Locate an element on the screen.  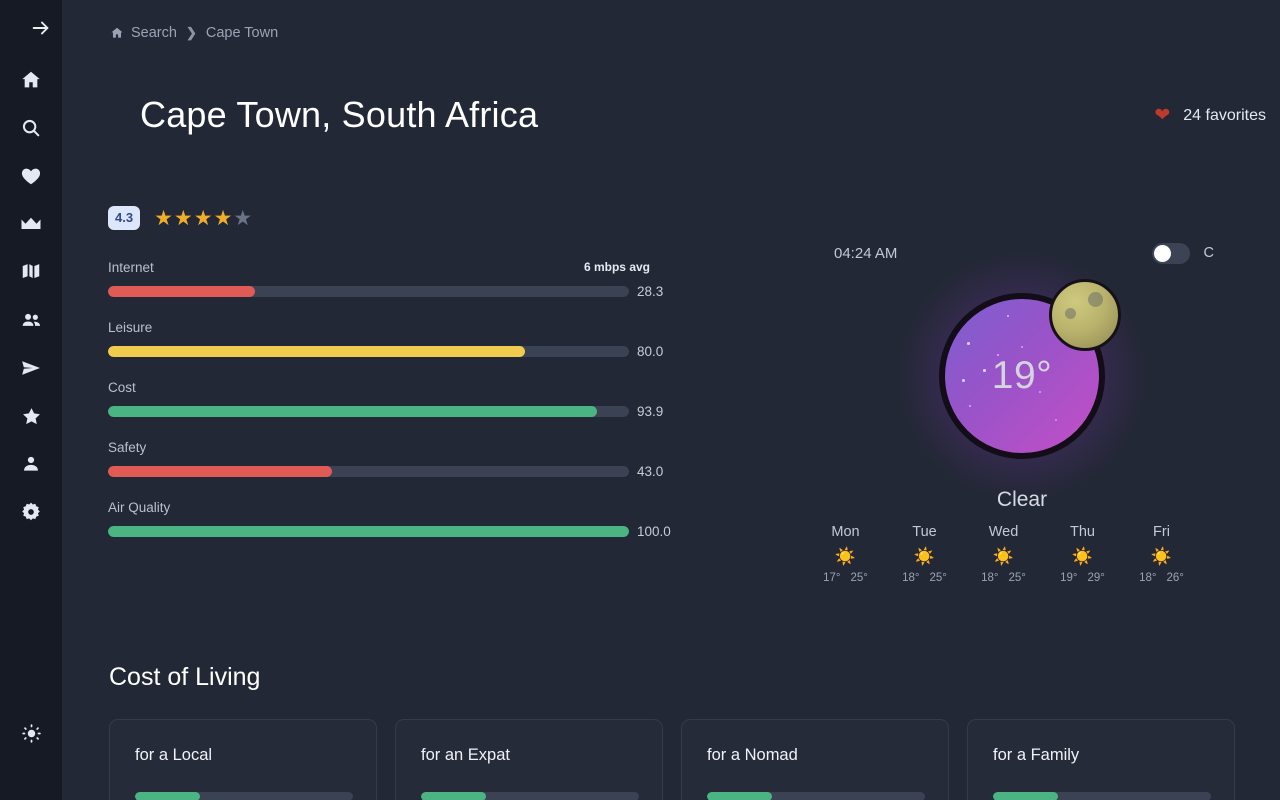
gear-icon is located at coordinates (31, 511).